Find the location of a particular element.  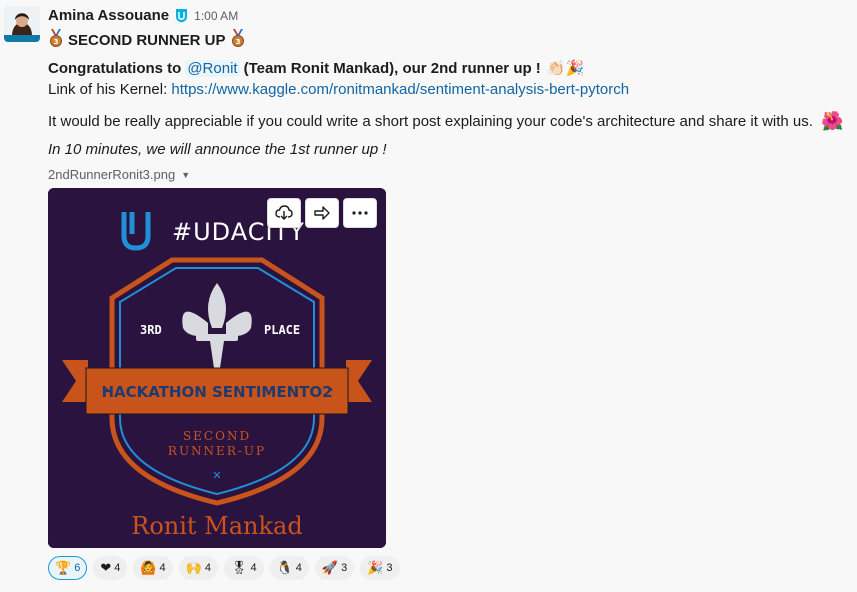

rank-left: 3RD is located at coordinates (151, 330).